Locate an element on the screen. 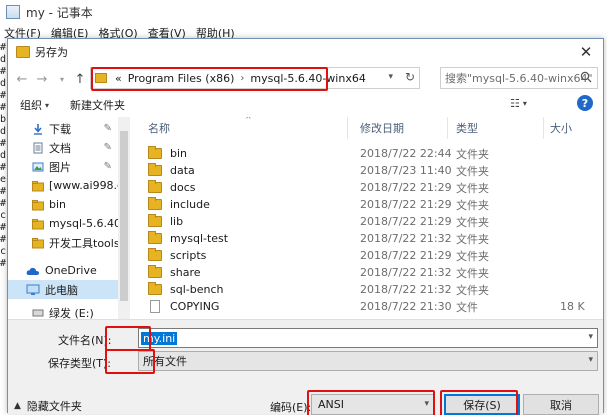  nav-item-pictures: 图片 ✎ is located at coordinates (63, 166).